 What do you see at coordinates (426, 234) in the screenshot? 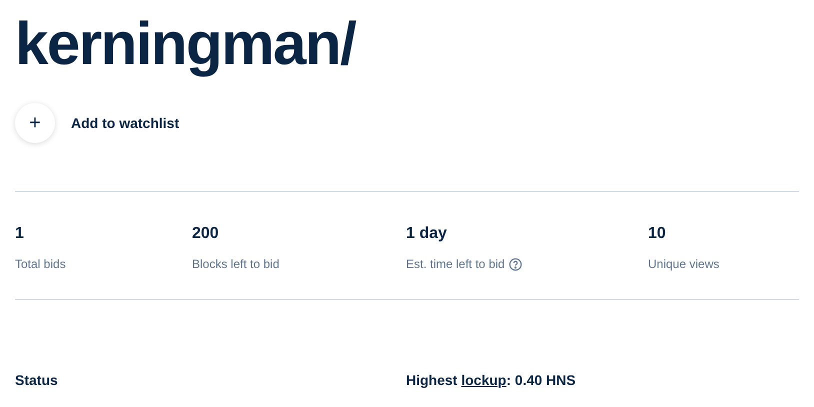
I see `stat-value: 1 day` at bounding box center [426, 234].